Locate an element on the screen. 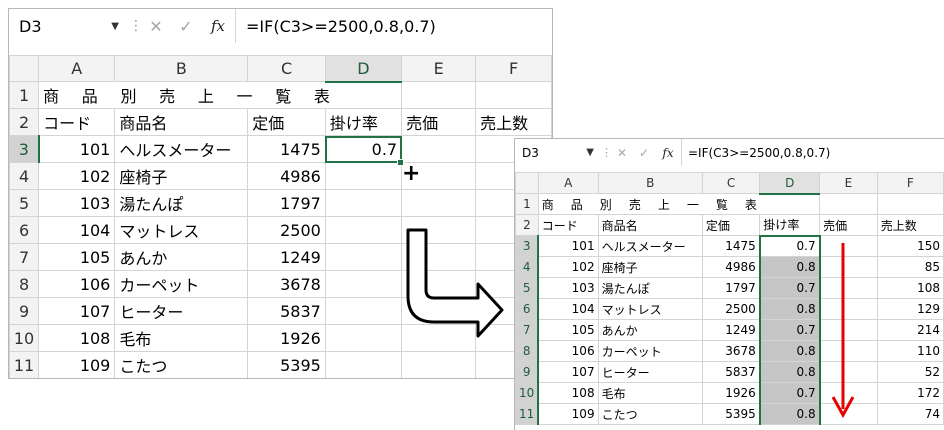 This screenshot has height=430, width=944. active-cell: 0.7 is located at coordinates (363, 149).